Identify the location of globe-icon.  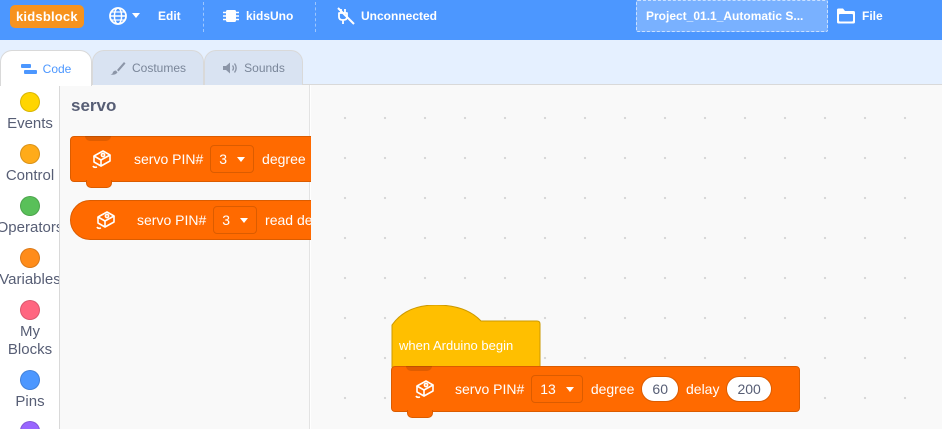
(118, 16).